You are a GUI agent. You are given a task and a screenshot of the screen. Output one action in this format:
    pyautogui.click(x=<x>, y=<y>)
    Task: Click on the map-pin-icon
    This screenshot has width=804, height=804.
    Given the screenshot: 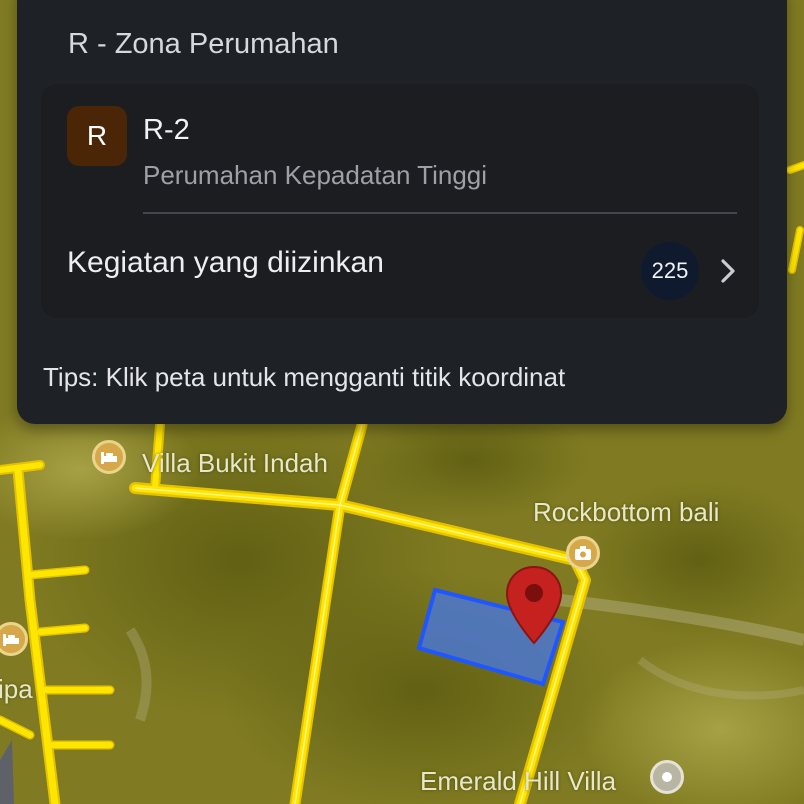 What is the action you would take?
    pyautogui.click(x=534, y=605)
    